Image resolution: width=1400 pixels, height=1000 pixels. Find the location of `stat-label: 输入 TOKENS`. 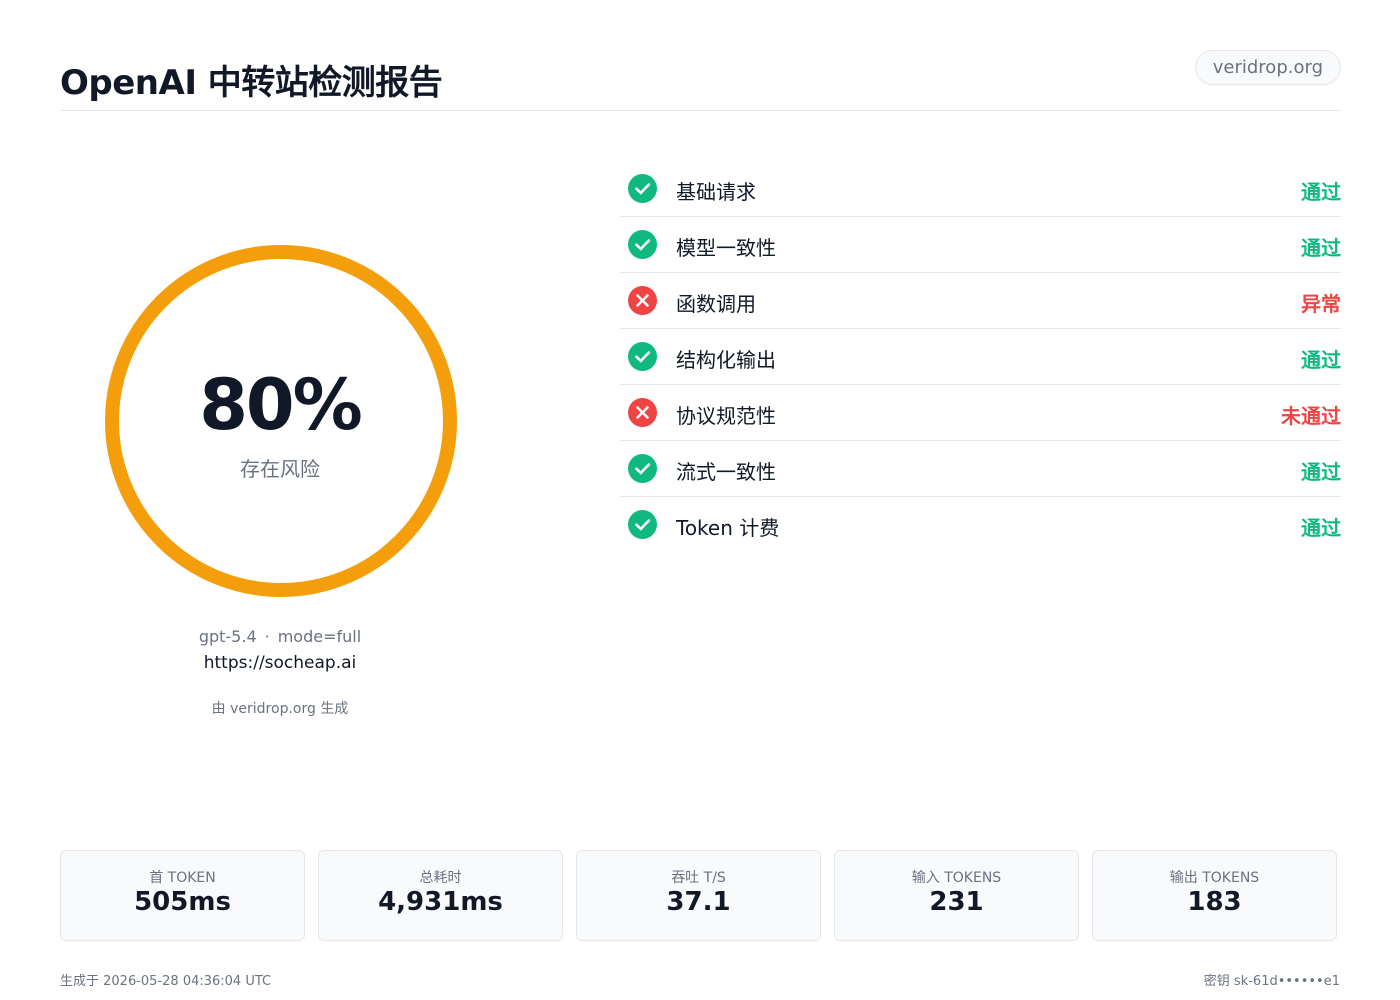

stat-label: 输入 TOKENS is located at coordinates (956, 878).